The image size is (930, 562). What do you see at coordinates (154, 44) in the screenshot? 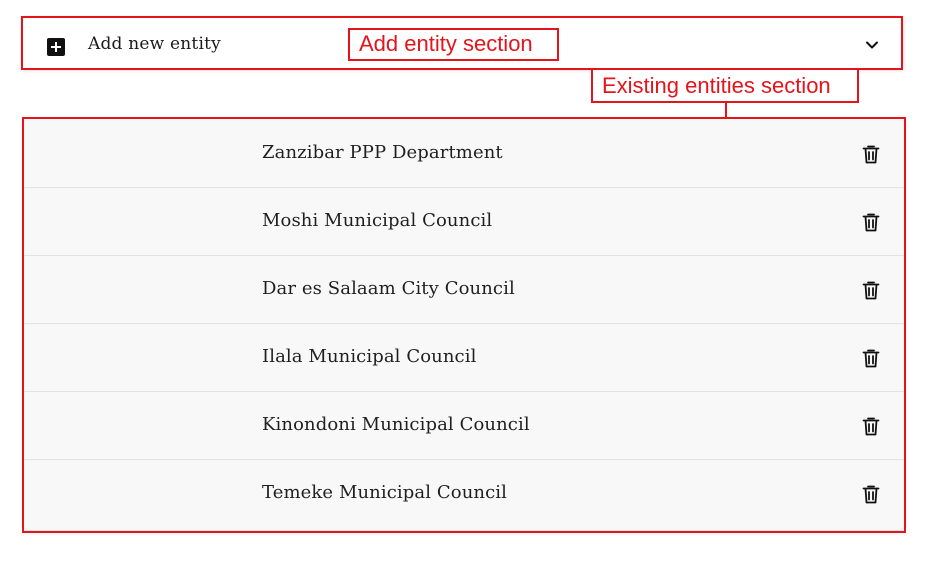
I see `add-entity-label: Add new entity` at bounding box center [154, 44].